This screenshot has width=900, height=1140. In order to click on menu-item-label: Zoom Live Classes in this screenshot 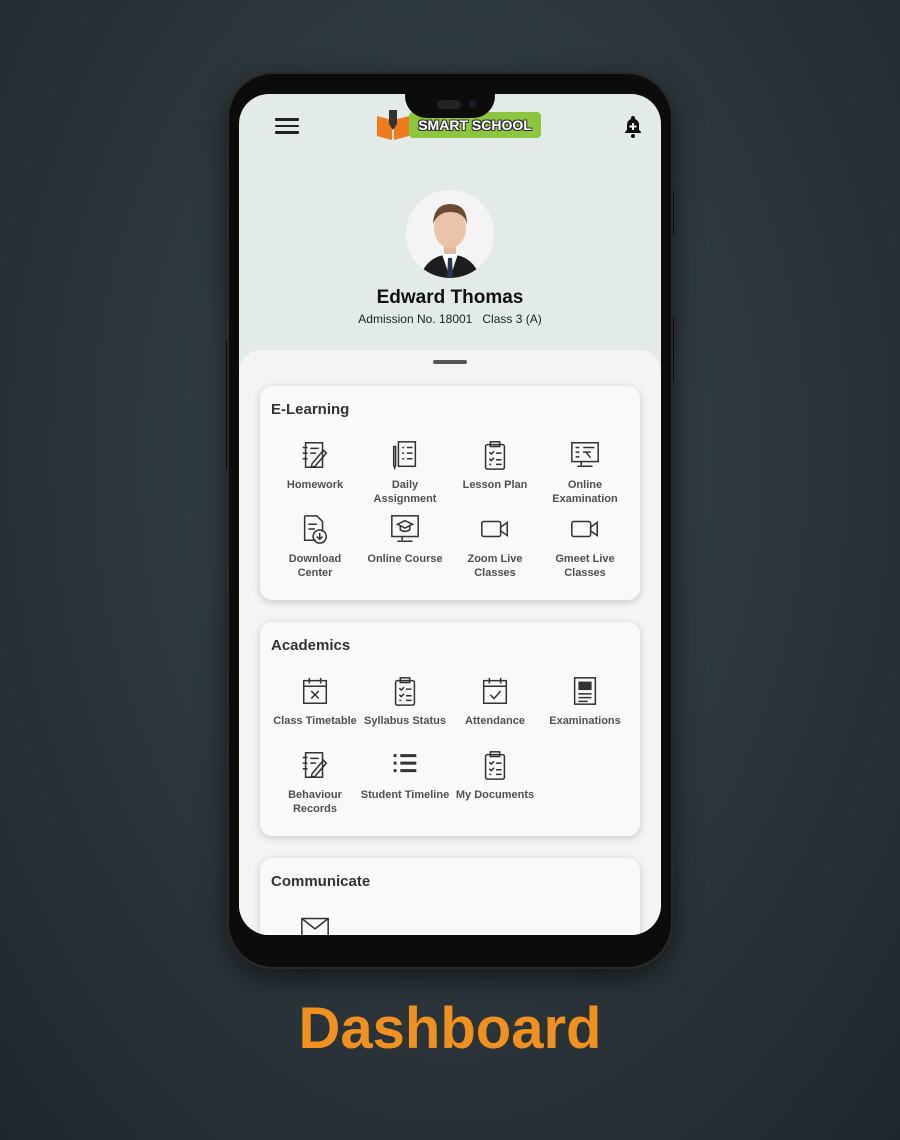, I will do `click(495, 566)`.